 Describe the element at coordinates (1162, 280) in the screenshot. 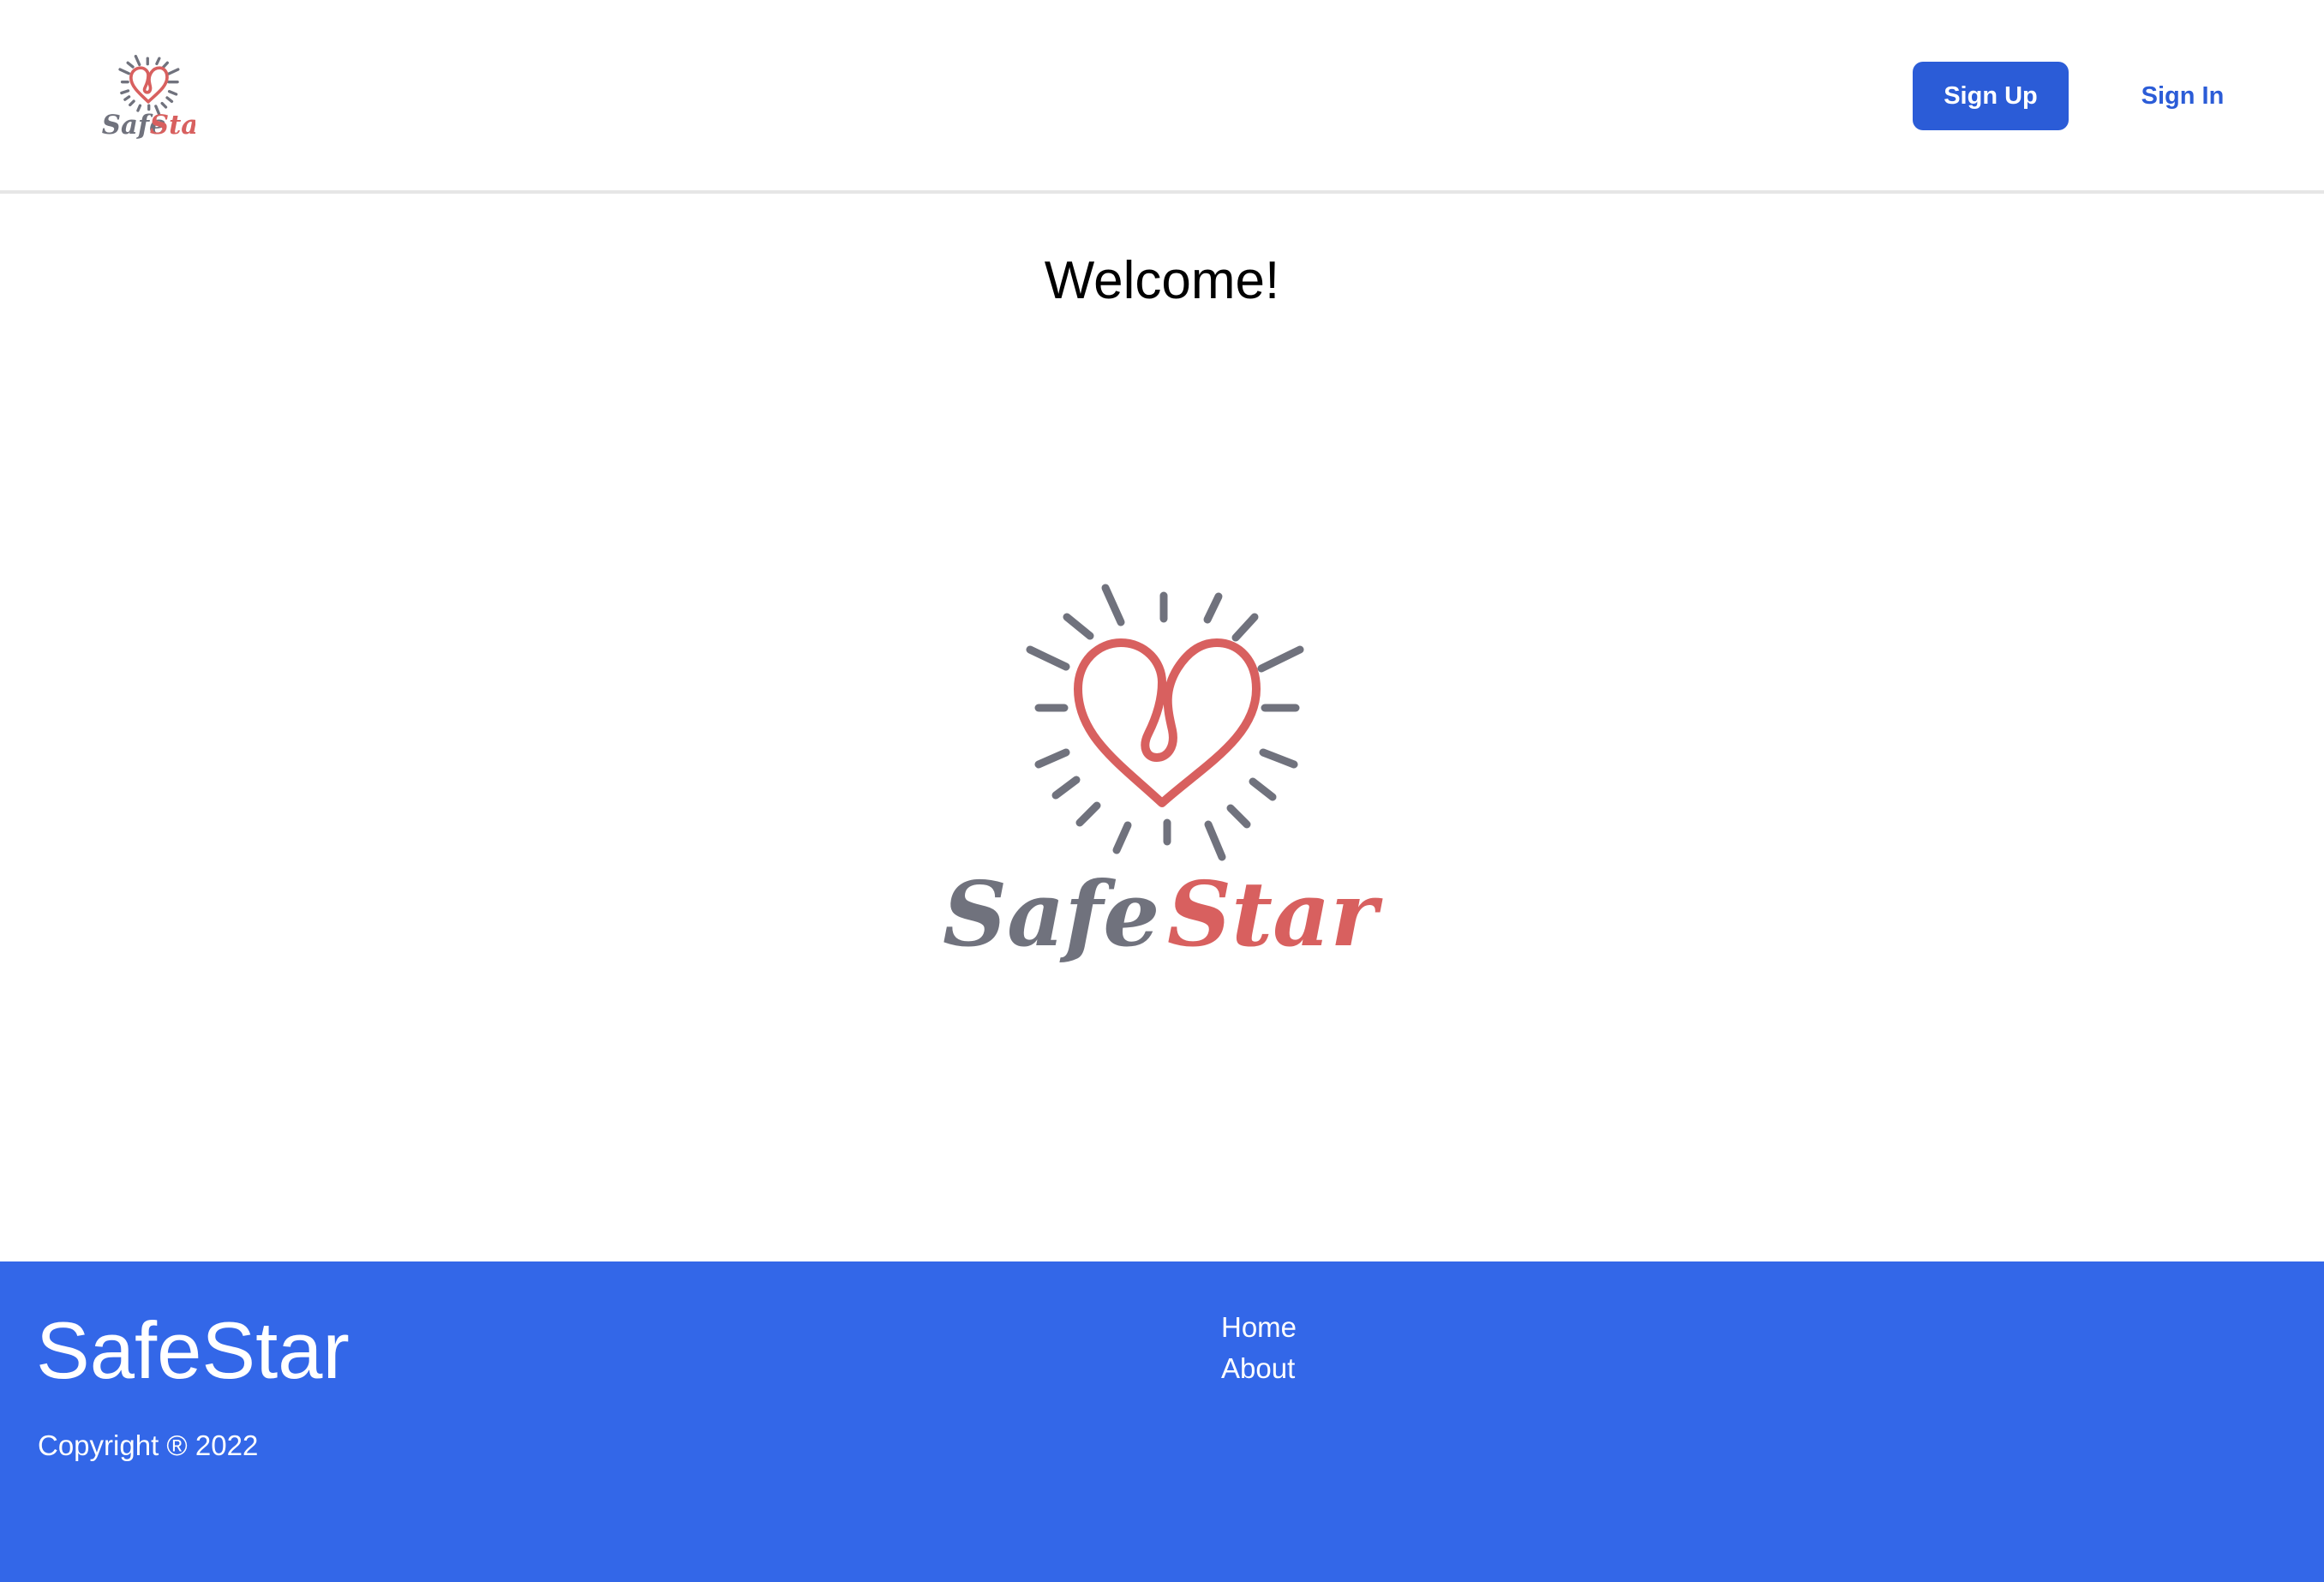

I see `welcome-heading: Welcome!` at that location.